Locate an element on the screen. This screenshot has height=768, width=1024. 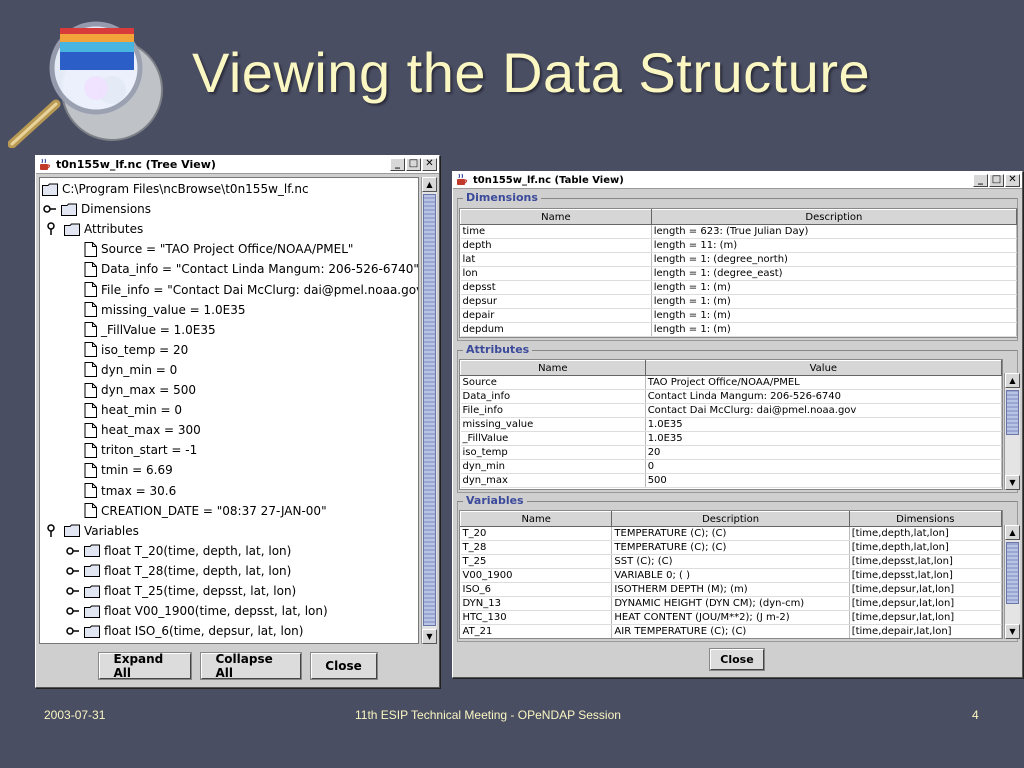
table-cell: DYNAMIC HEIGHT (DYN CM); (dyn-cm) is located at coordinates (730, 603).